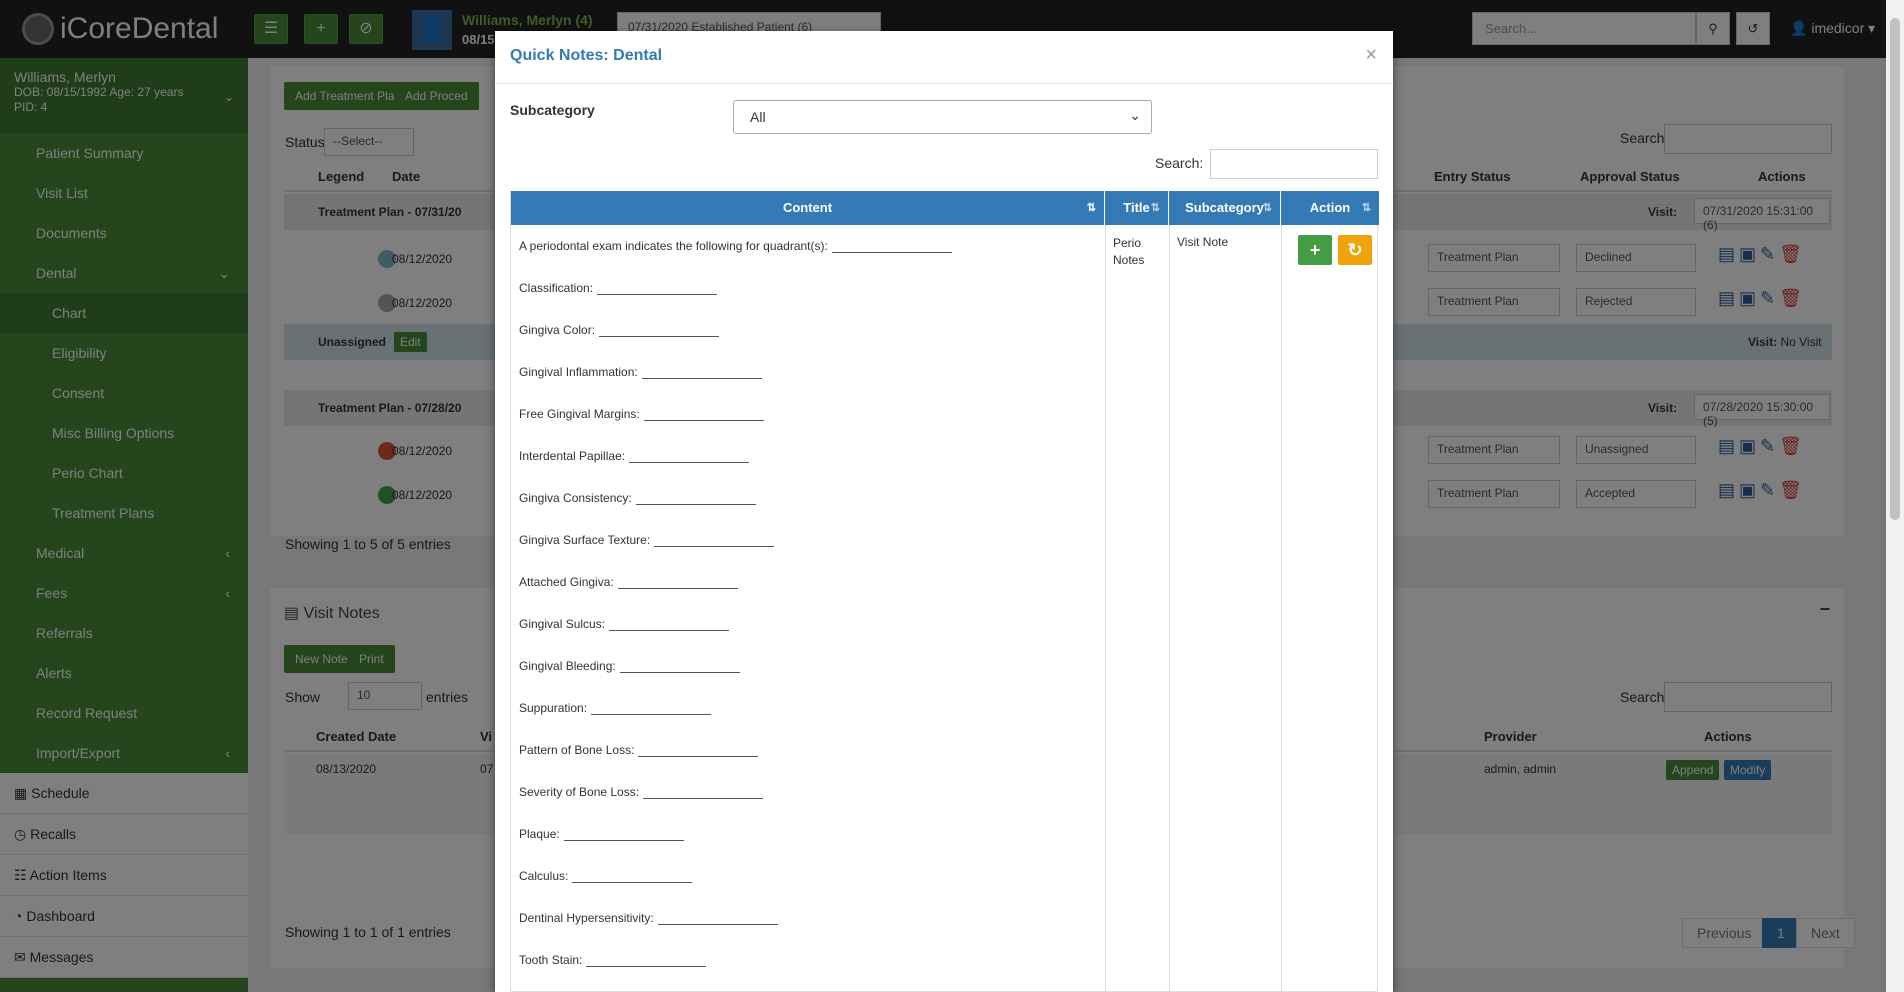  I want to click on content-line-text: Classification:, so click(618, 288).